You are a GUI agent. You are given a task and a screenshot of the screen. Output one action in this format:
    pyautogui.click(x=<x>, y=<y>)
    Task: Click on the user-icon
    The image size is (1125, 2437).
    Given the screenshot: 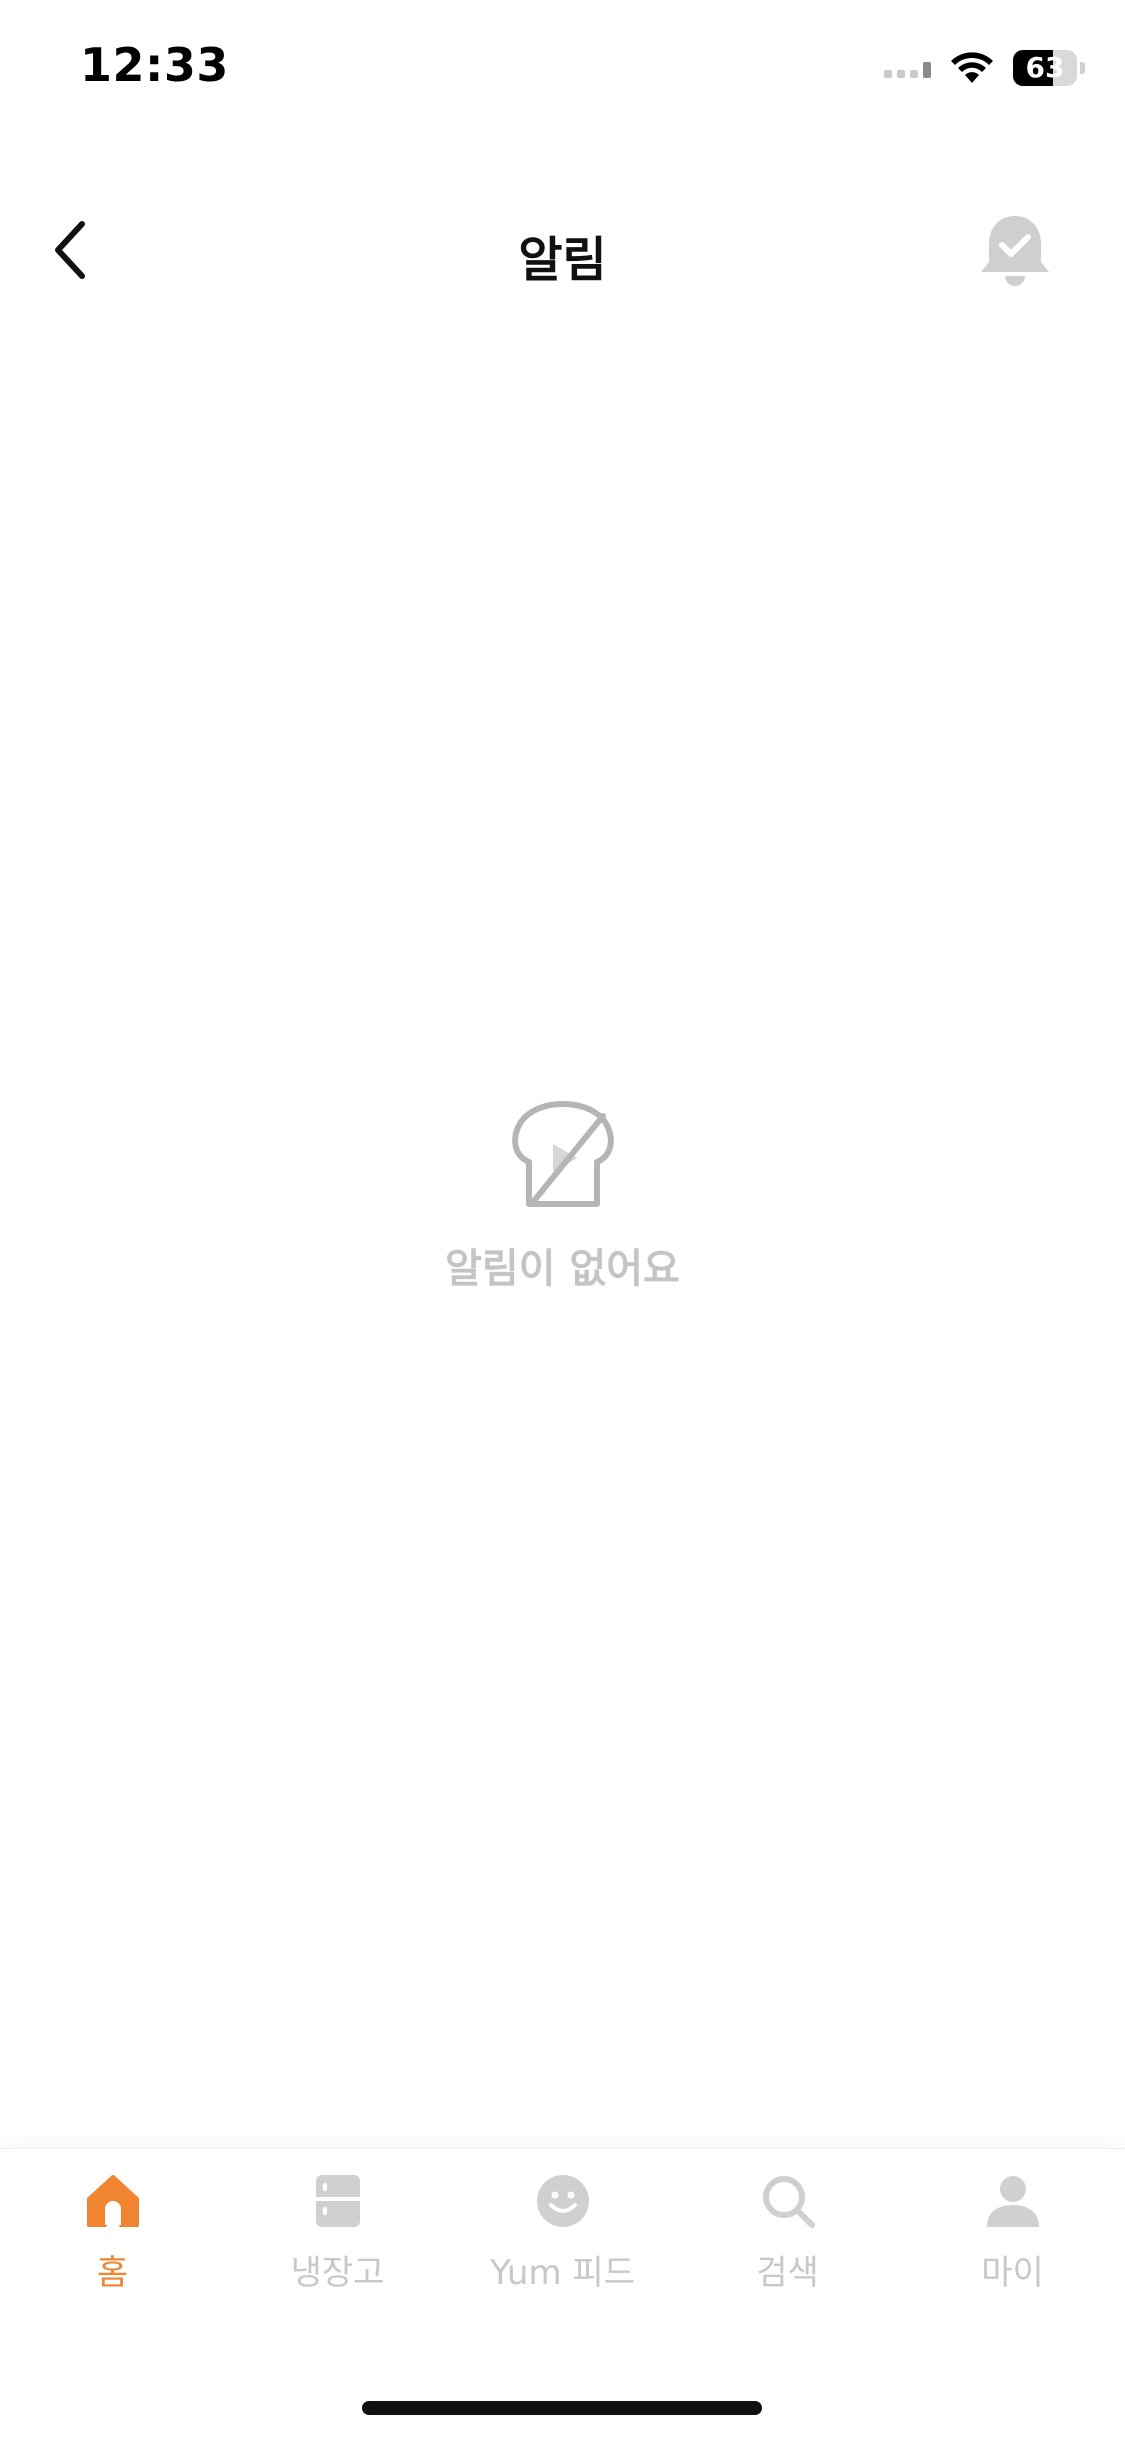 What is the action you would take?
    pyautogui.click(x=1012, y=2201)
    